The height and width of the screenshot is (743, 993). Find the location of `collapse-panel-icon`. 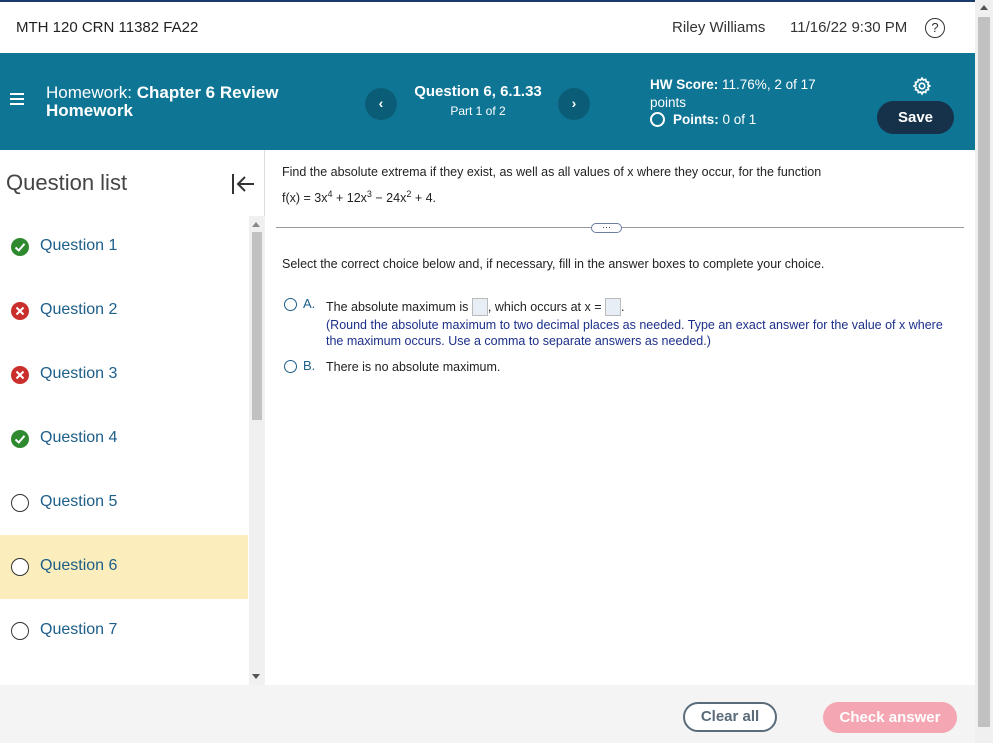

collapse-panel-icon is located at coordinates (243, 184).